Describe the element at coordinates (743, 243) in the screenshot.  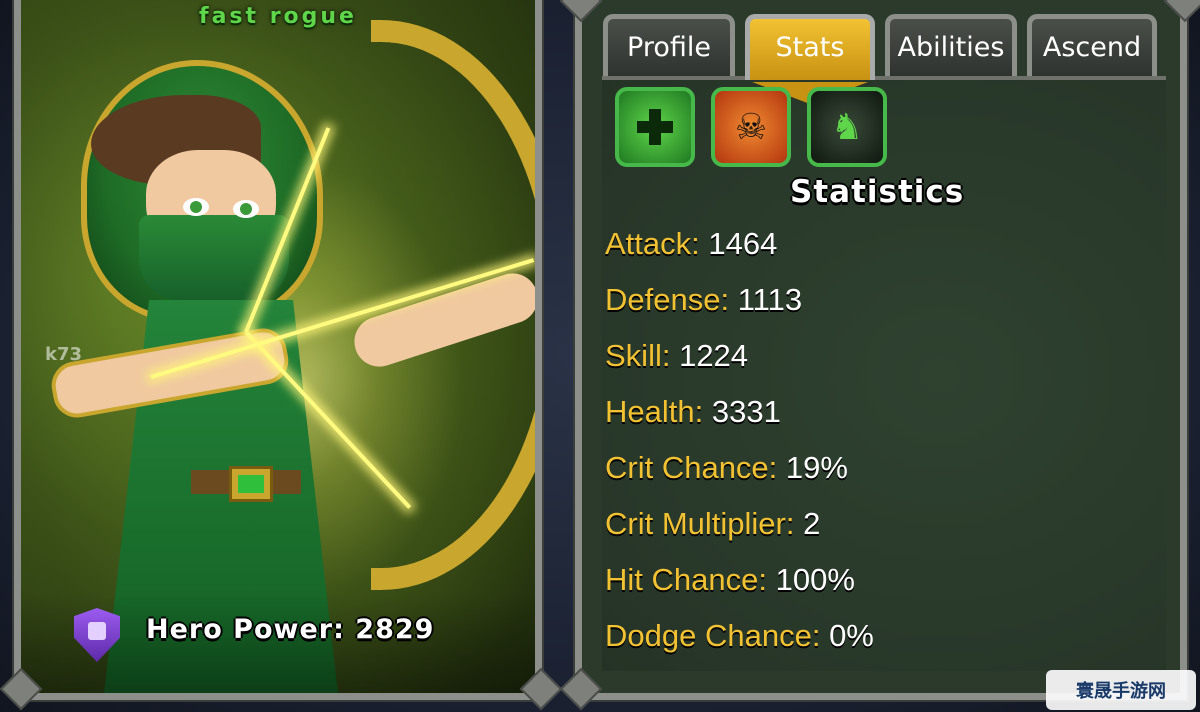
I see `stat-value: 1464` at that location.